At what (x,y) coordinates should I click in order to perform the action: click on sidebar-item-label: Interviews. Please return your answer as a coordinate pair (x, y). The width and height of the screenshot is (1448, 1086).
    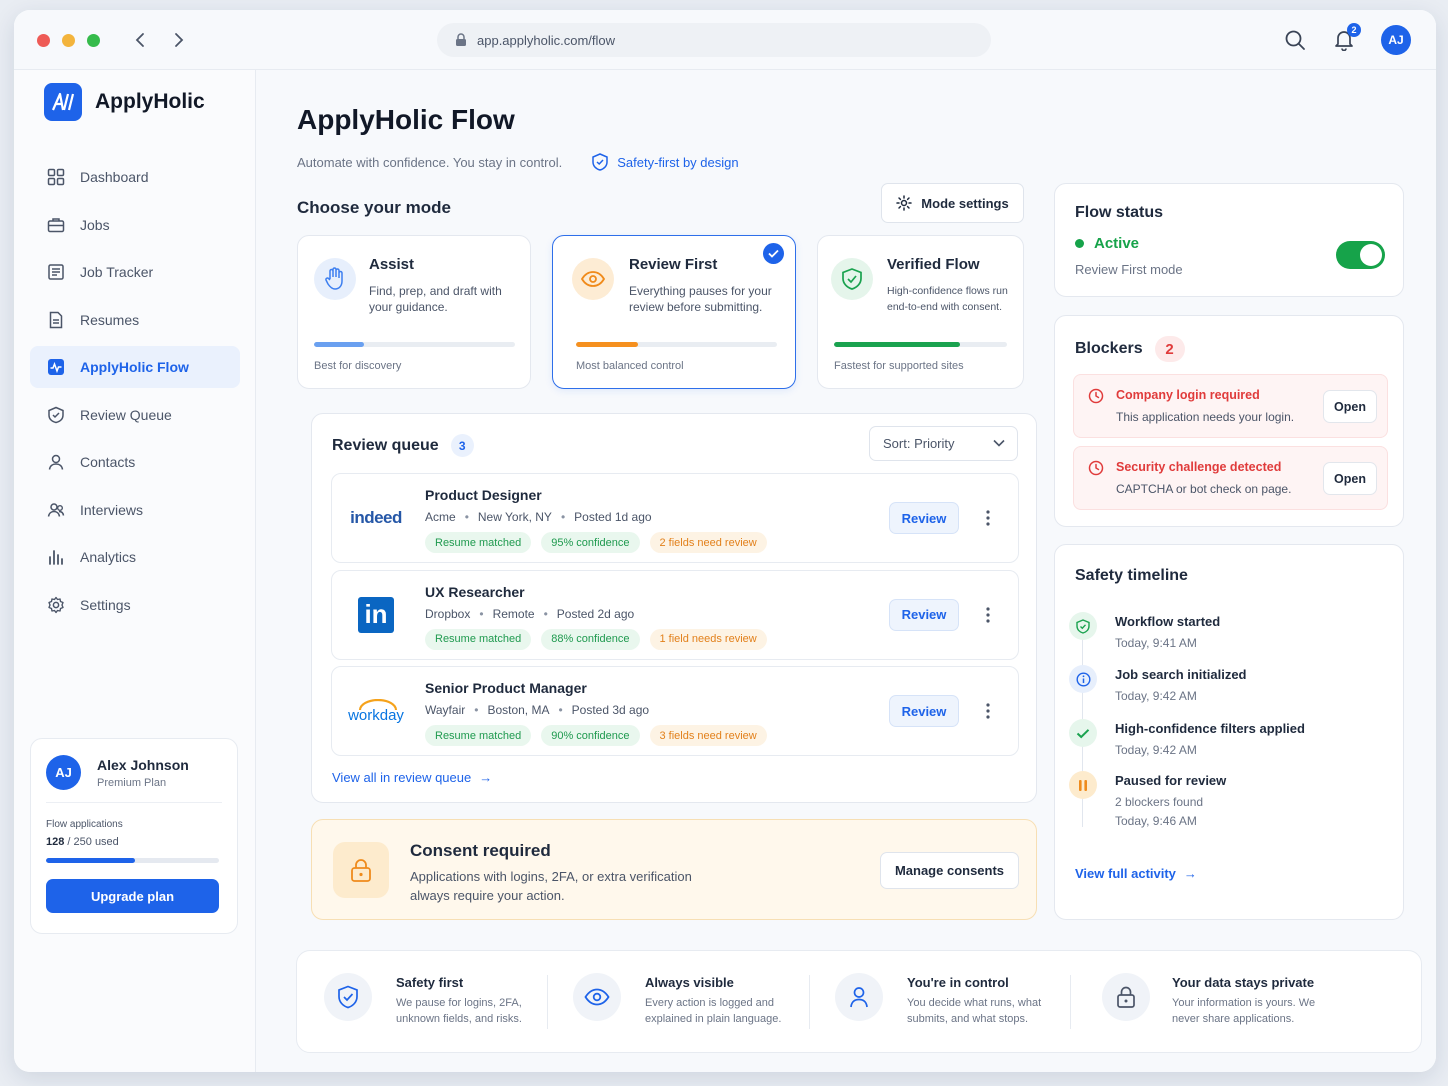
    Looking at the image, I should click on (112, 509).